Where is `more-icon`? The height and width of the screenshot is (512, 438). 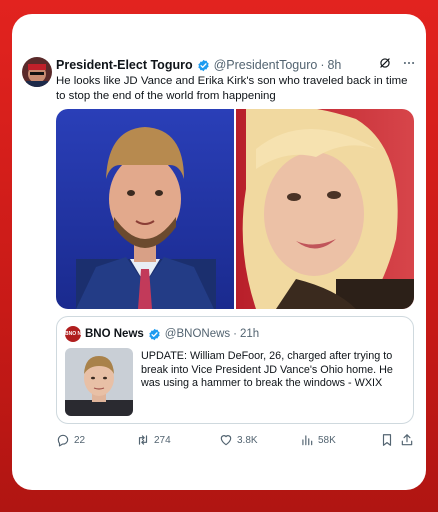 more-icon is located at coordinates (409, 63).